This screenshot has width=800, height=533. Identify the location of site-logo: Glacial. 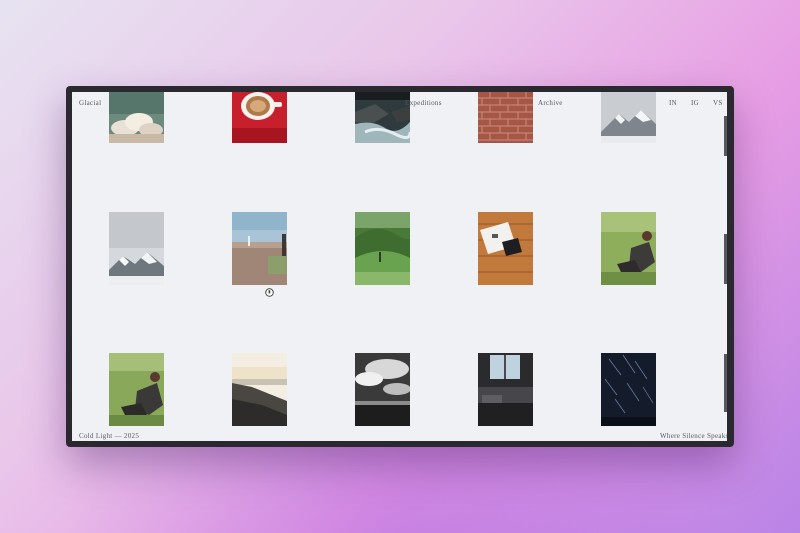
(90, 103).